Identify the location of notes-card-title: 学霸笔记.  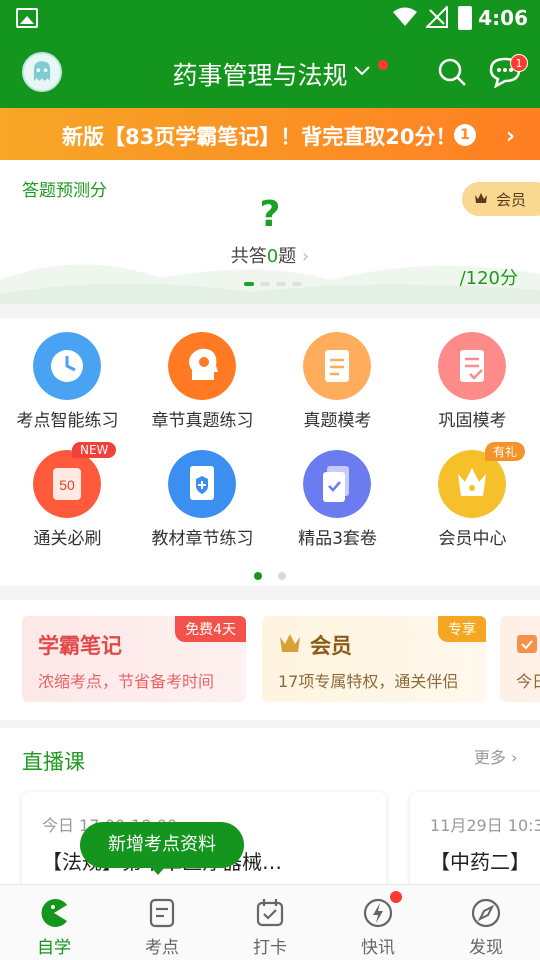
(80, 646).